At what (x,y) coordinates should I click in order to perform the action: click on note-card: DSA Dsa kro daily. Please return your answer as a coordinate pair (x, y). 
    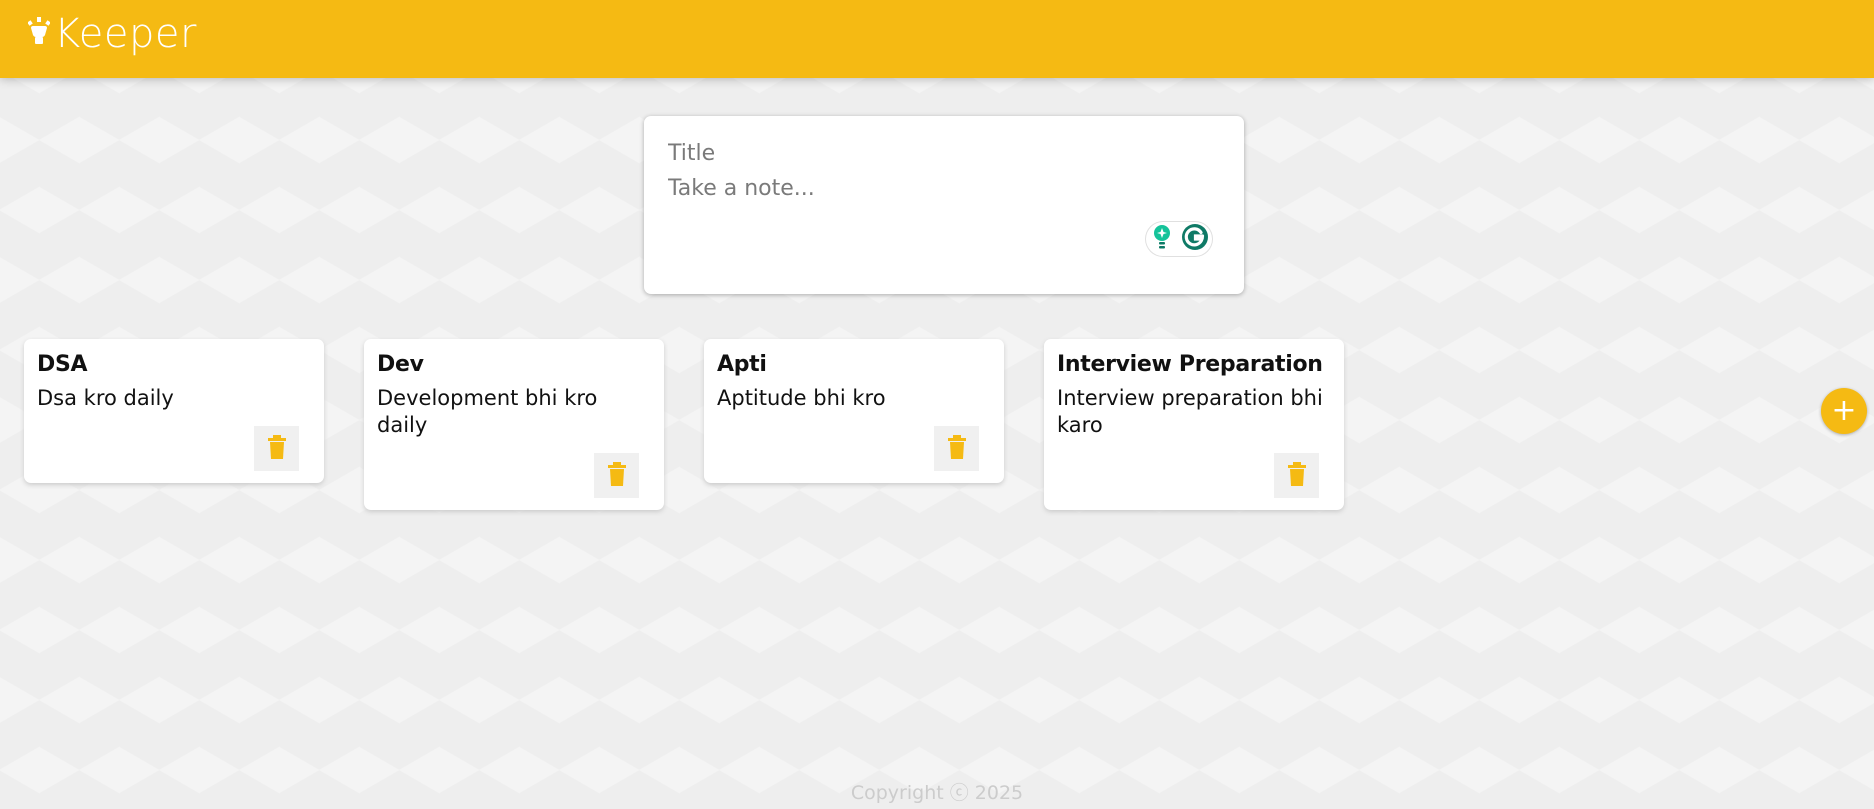
    Looking at the image, I should click on (174, 411).